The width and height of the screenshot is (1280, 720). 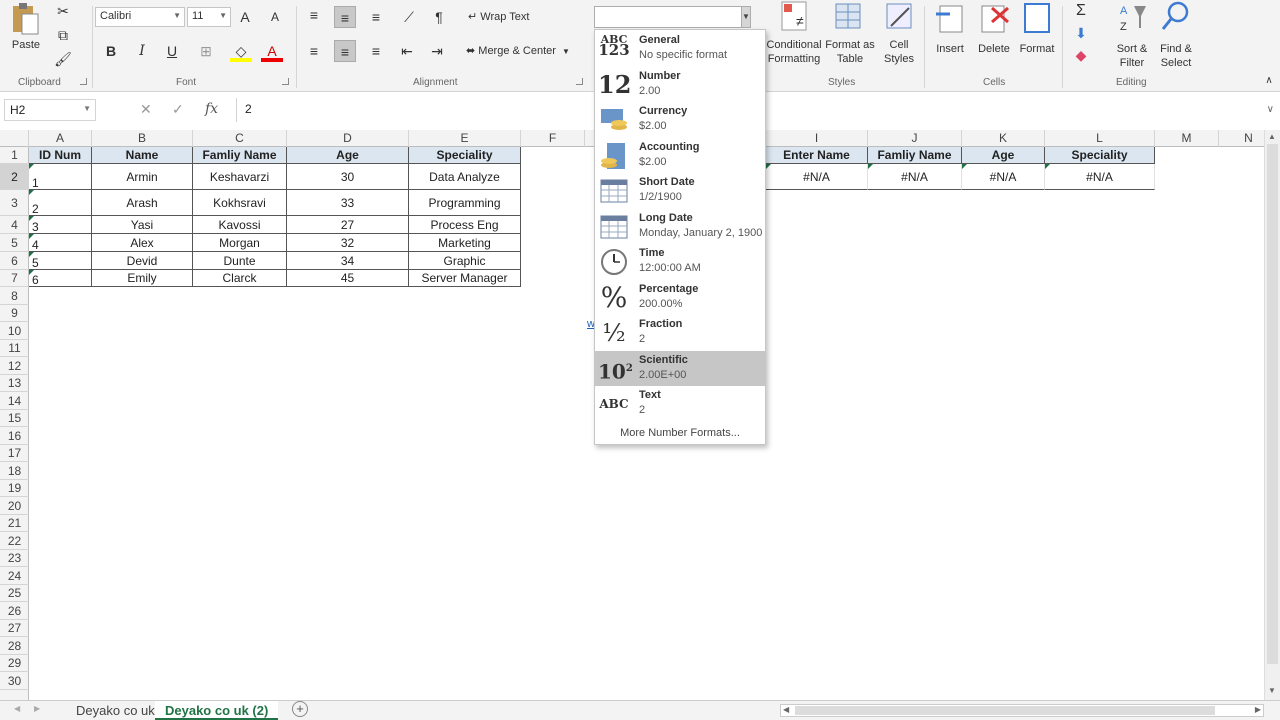 I want to click on table-cell: 32, so click(x=348, y=243).